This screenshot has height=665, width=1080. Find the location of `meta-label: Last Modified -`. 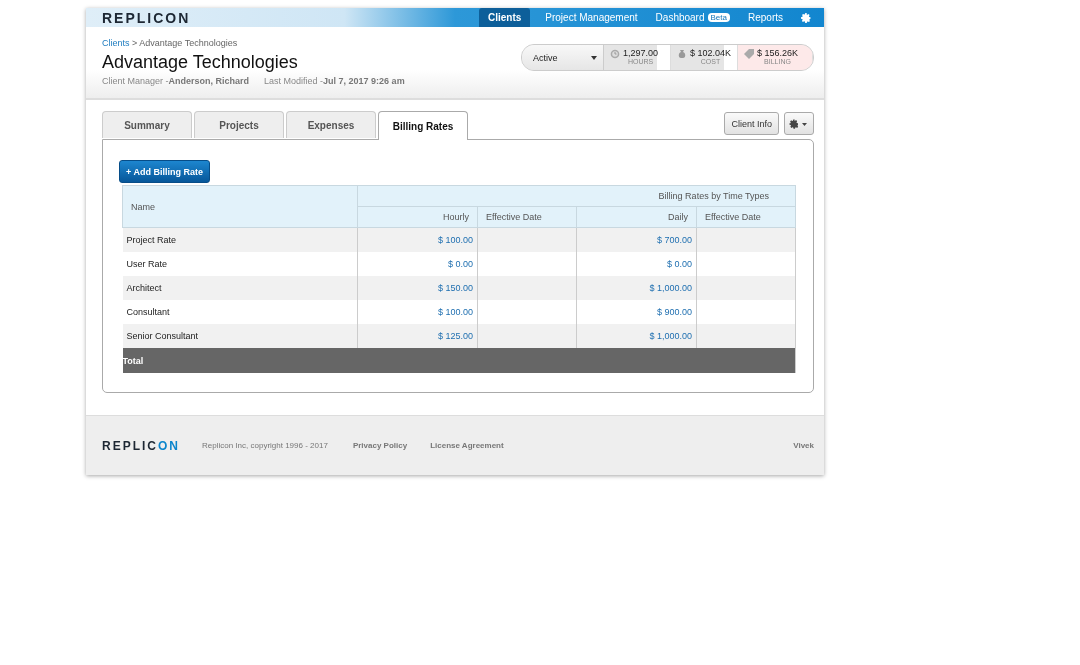

meta-label: Last Modified - is located at coordinates (294, 81).